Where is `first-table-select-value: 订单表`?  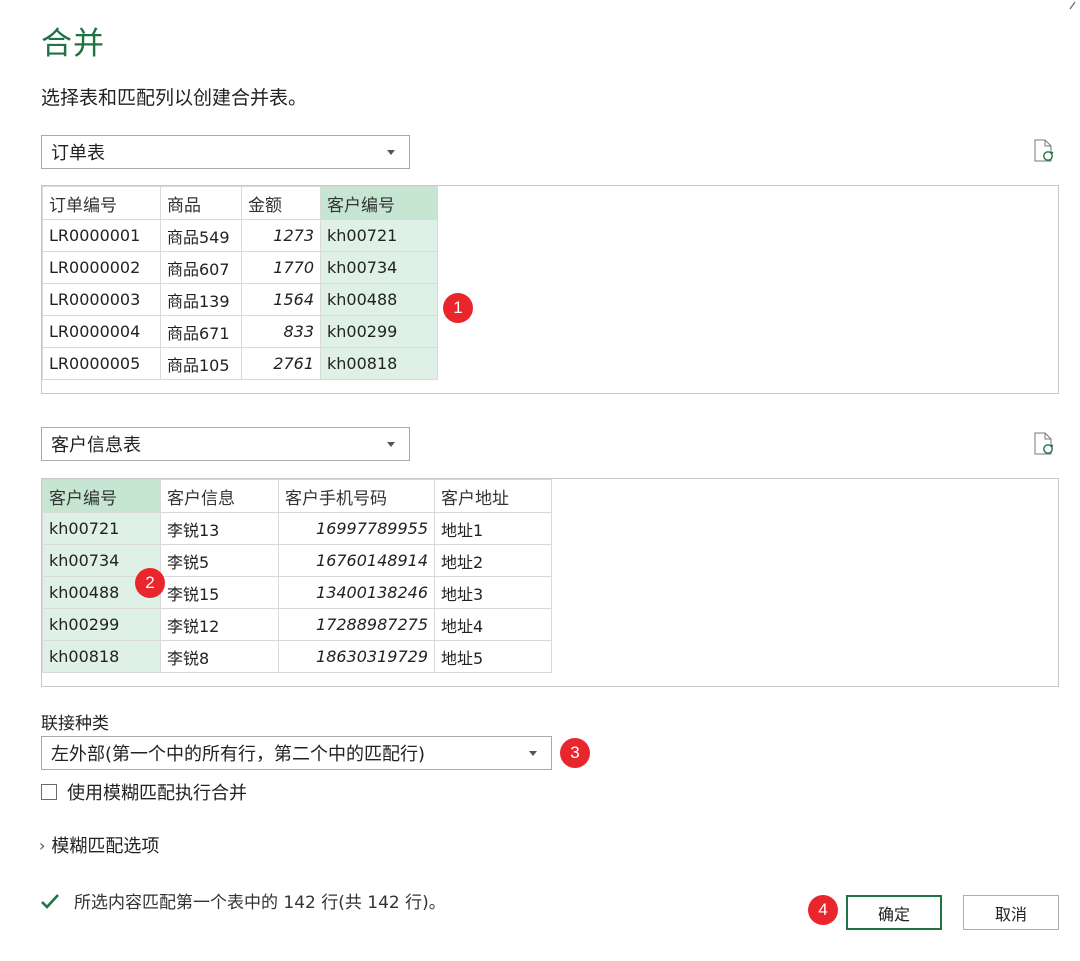
first-table-select-value: 订单表 is located at coordinates (78, 153).